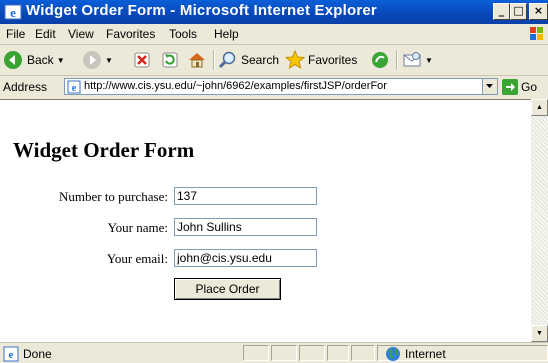  I want to click on vertical-scrollbar: ▲ ▼, so click(539, 220).